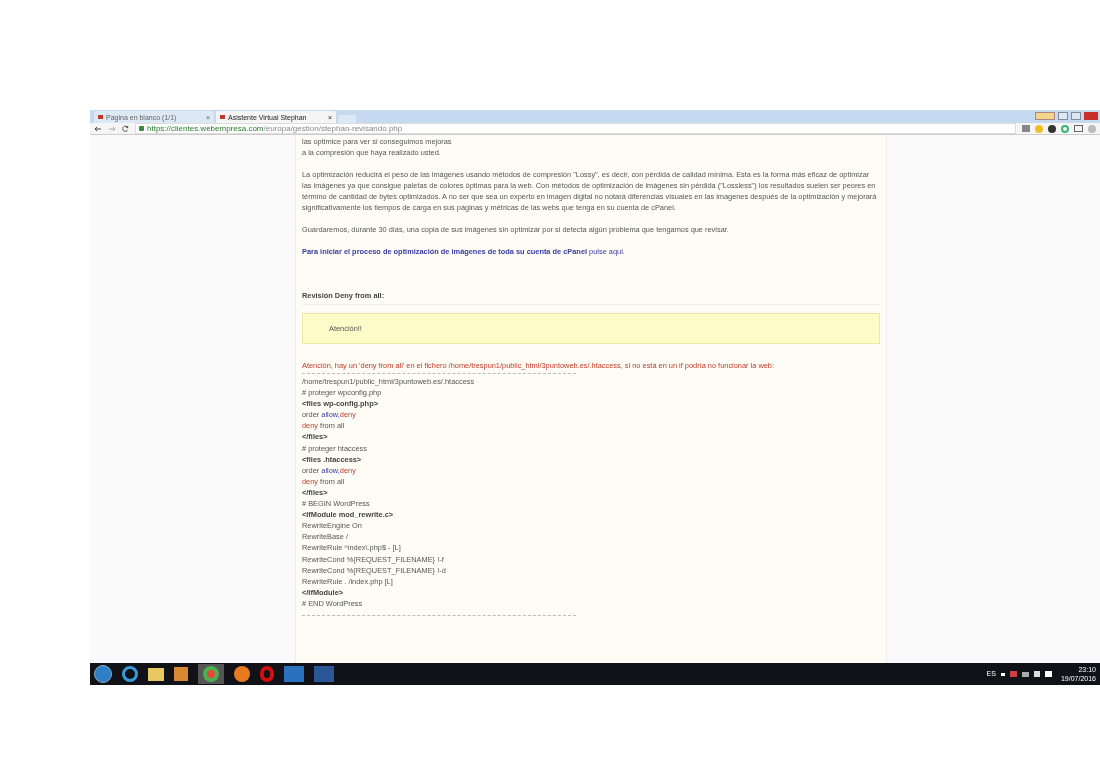  What do you see at coordinates (112, 128) in the screenshot?
I see `forward-icon` at bounding box center [112, 128].